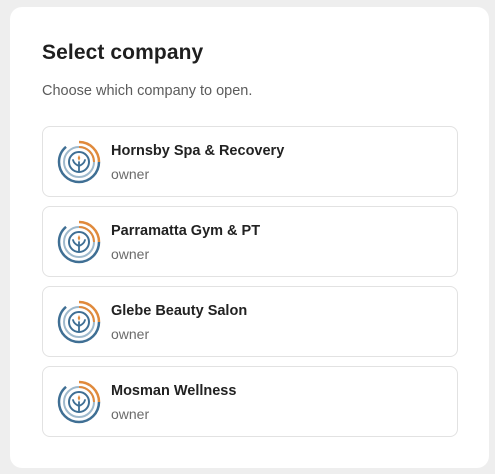 The image size is (495, 474). What do you see at coordinates (147, 91) in the screenshot?
I see `dialog-subtitle: Choose which company to open.` at bounding box center [147, 91].